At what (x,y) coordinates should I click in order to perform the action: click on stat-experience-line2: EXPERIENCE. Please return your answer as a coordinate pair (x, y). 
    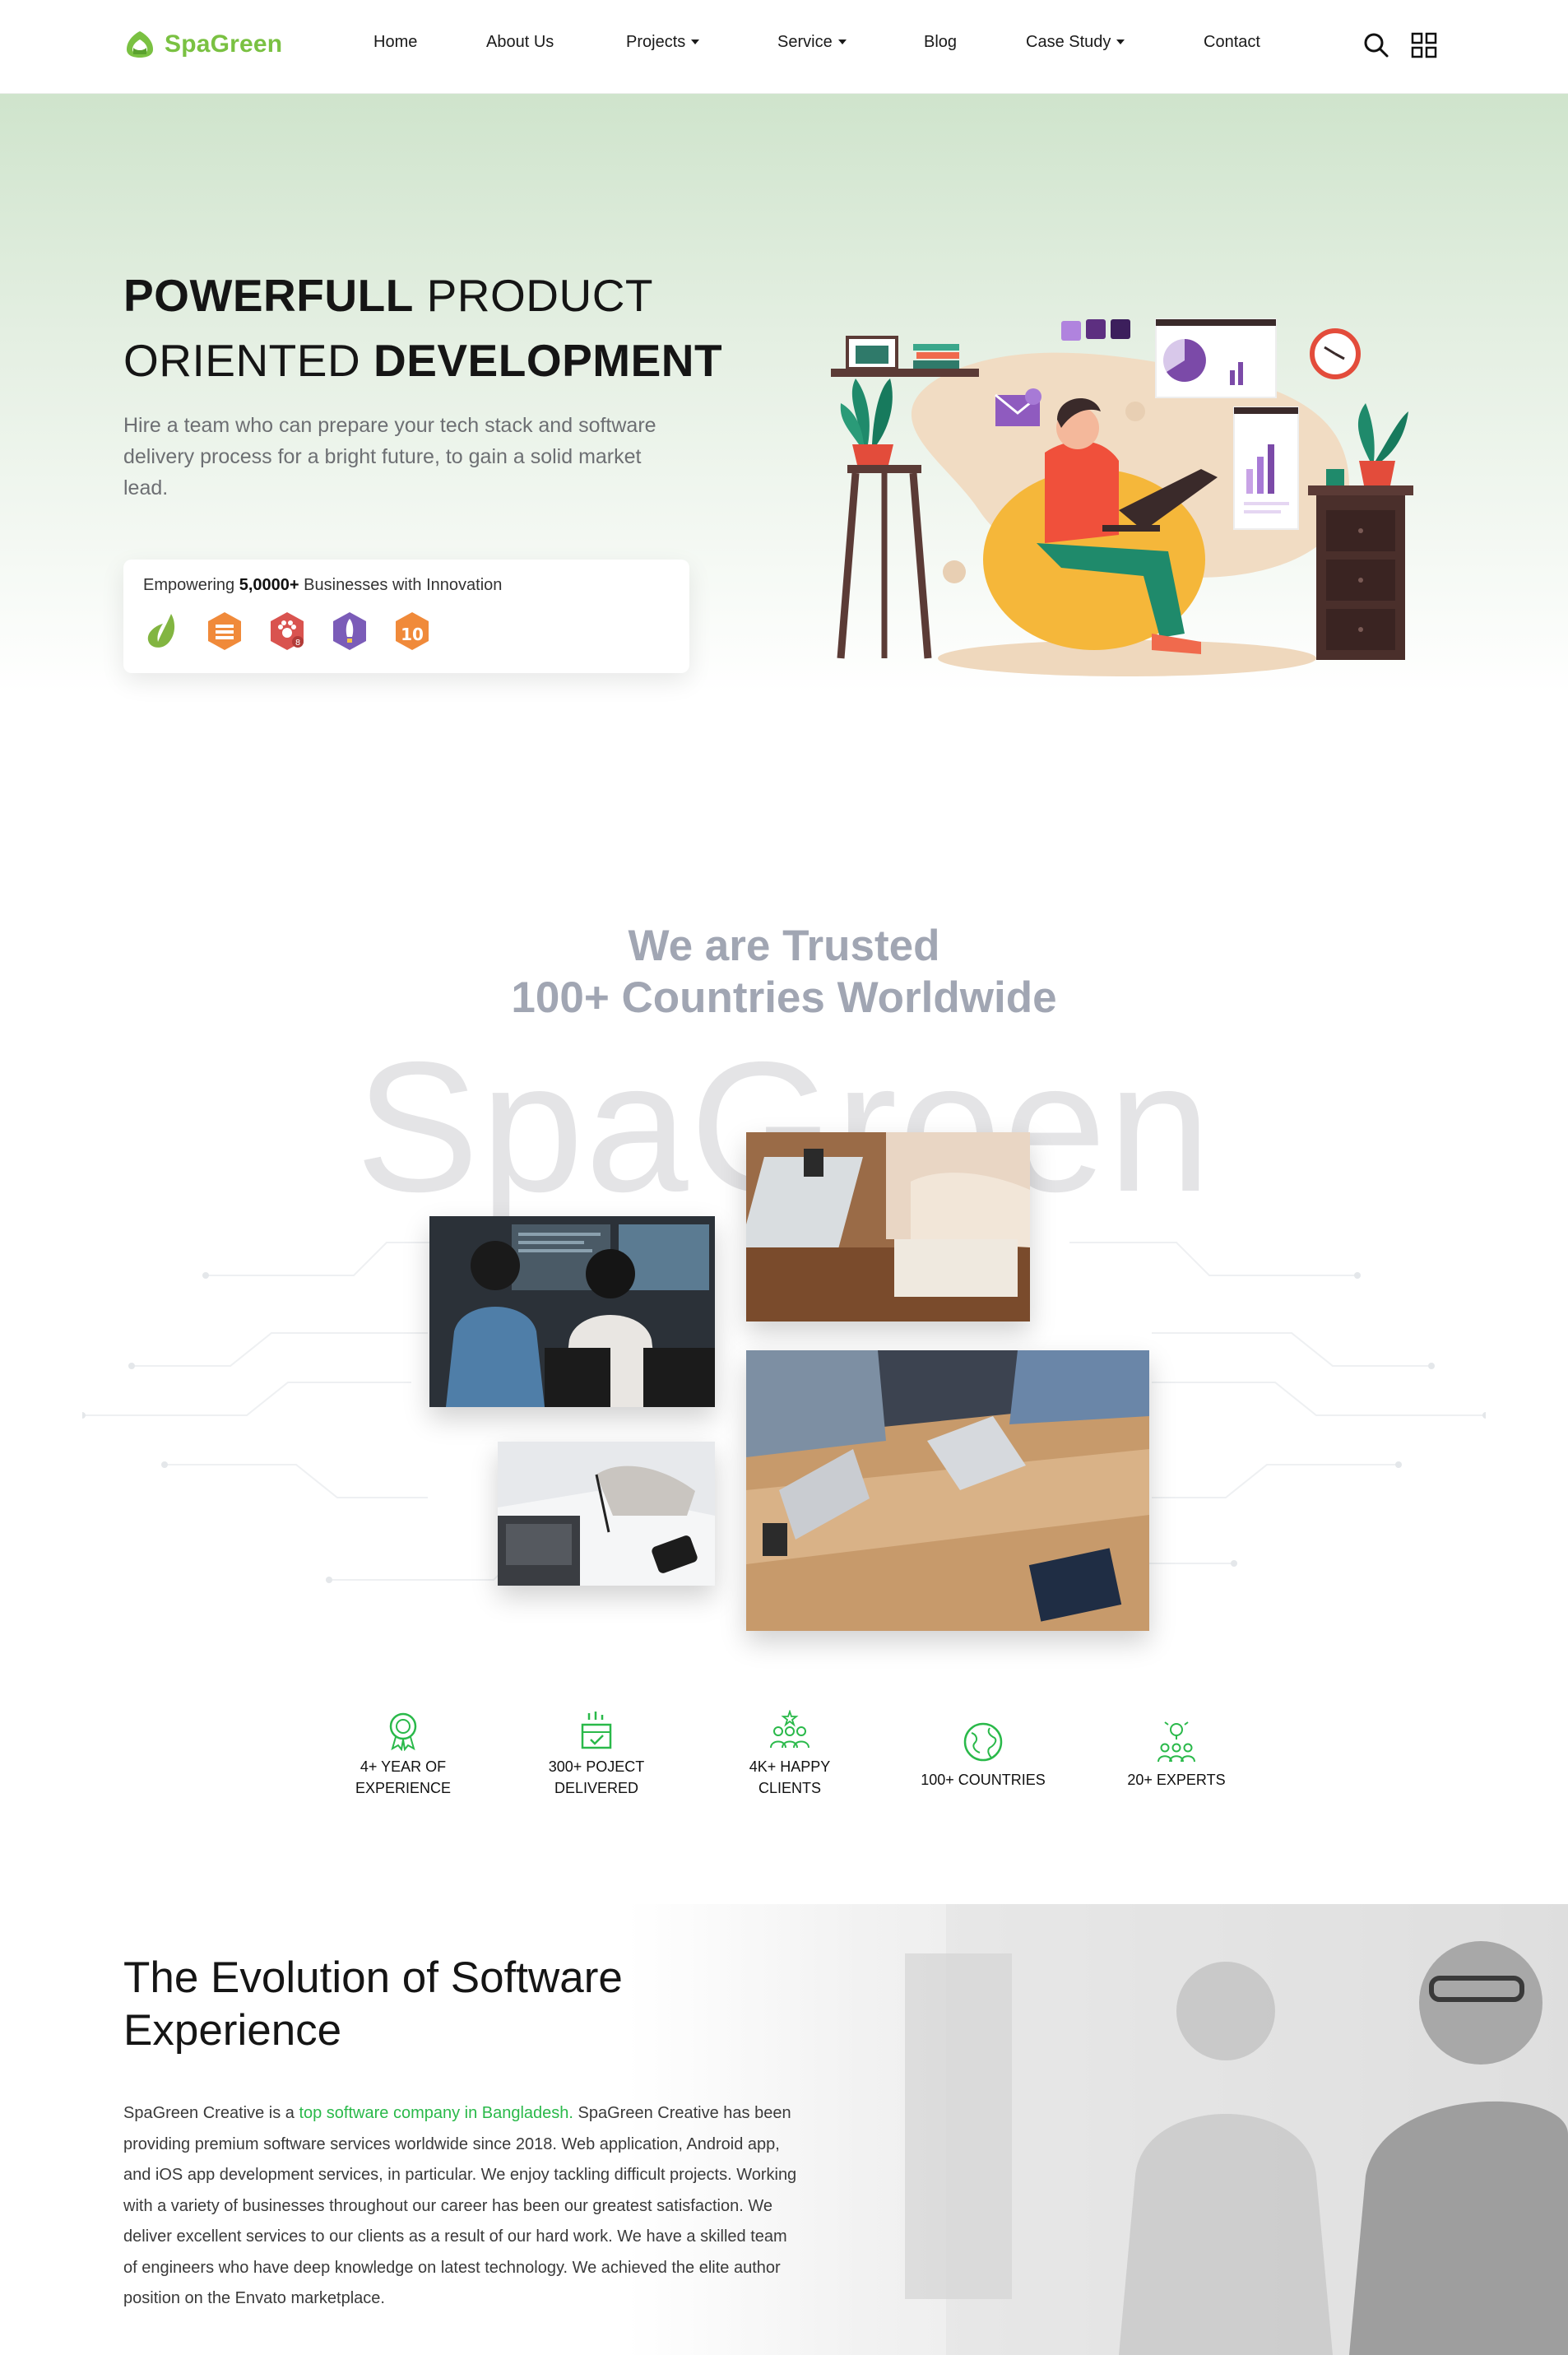
    Looking at the image, I should click on (403, 1788).